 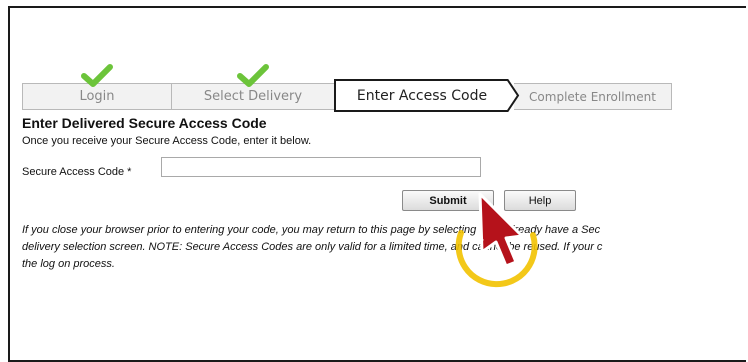 I want to click on step-complete-enrollment: Complete Enrollment, so click(x=593, y=96).